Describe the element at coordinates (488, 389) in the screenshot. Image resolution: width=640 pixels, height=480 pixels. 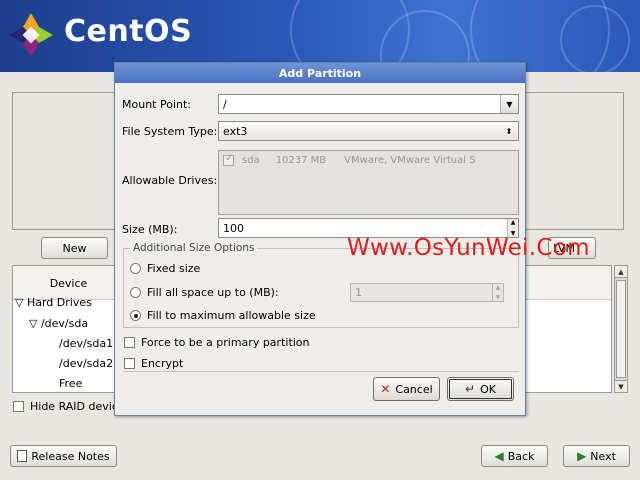
I see `ok-label: OK` at that location.